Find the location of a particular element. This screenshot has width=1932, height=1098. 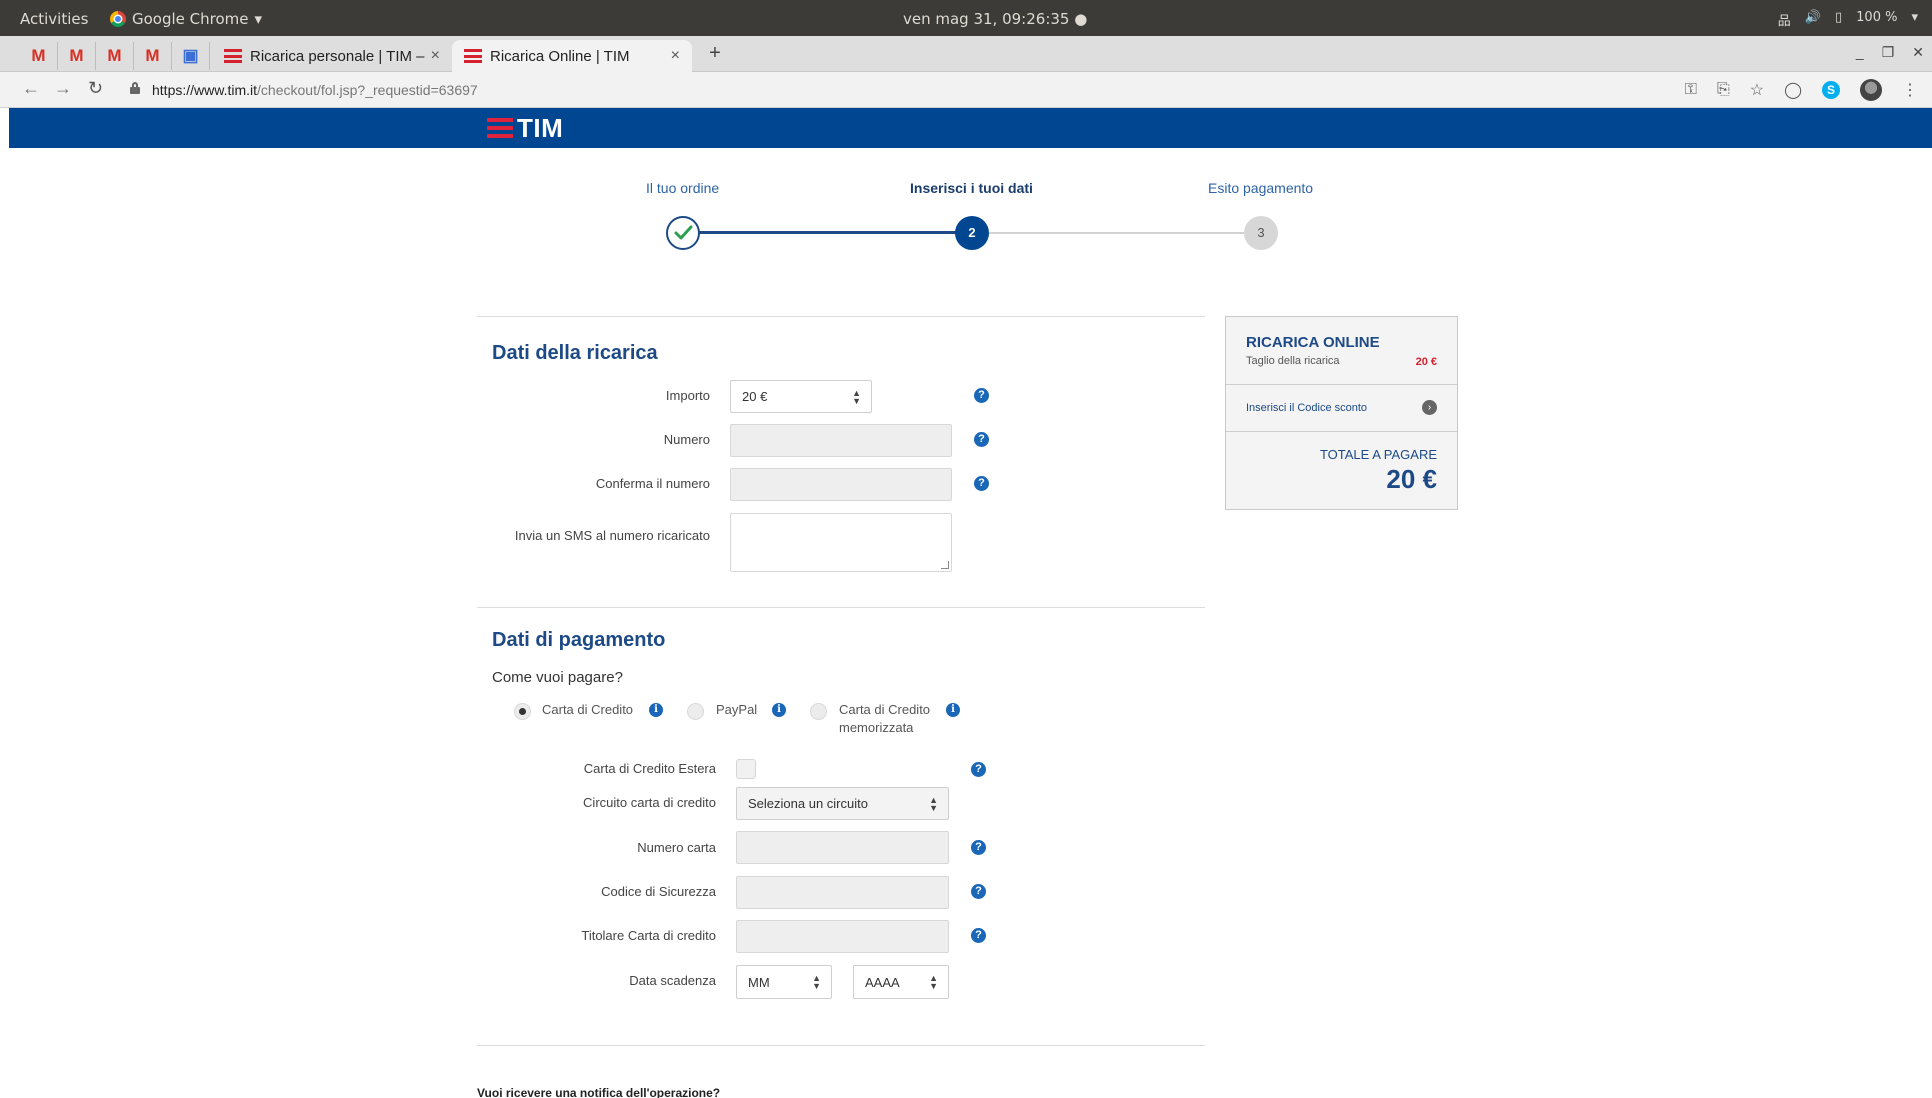

tim-logo: TIM is located at coordinates (525, 128).